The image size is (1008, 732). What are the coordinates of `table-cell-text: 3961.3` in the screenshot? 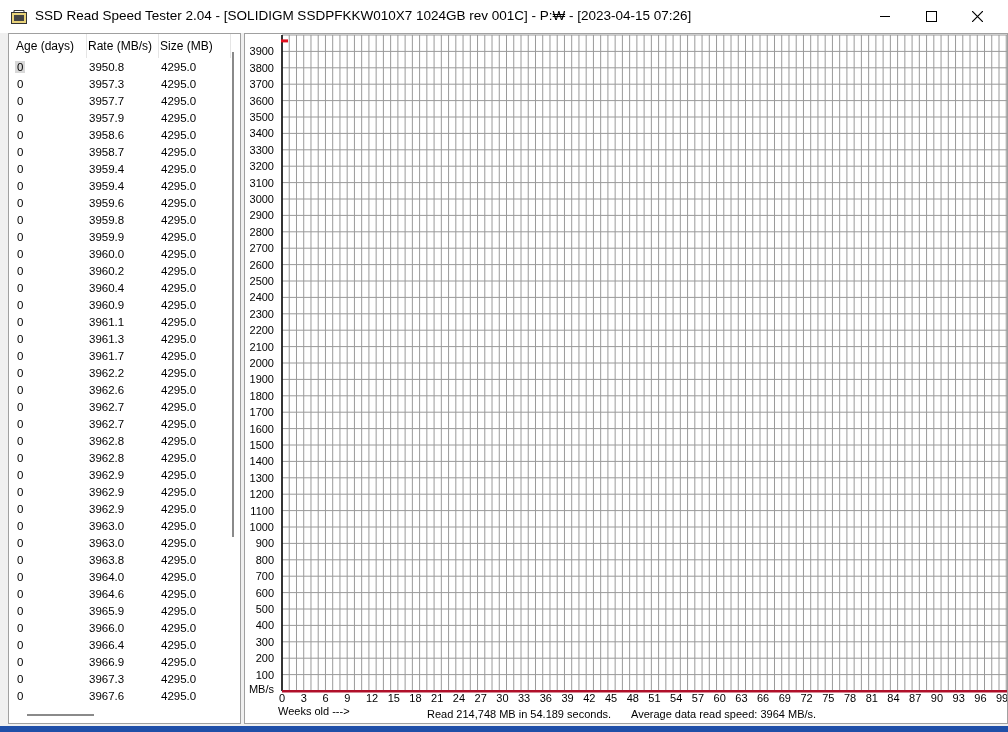 It's located at (107, 338).